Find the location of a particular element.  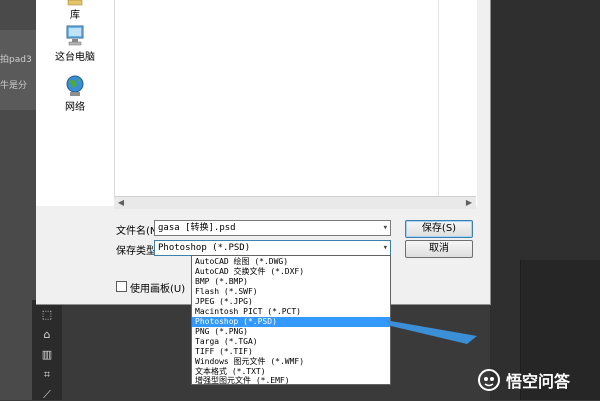

background-text-fragment: 牛是分 is located at coordinates (14, 86).